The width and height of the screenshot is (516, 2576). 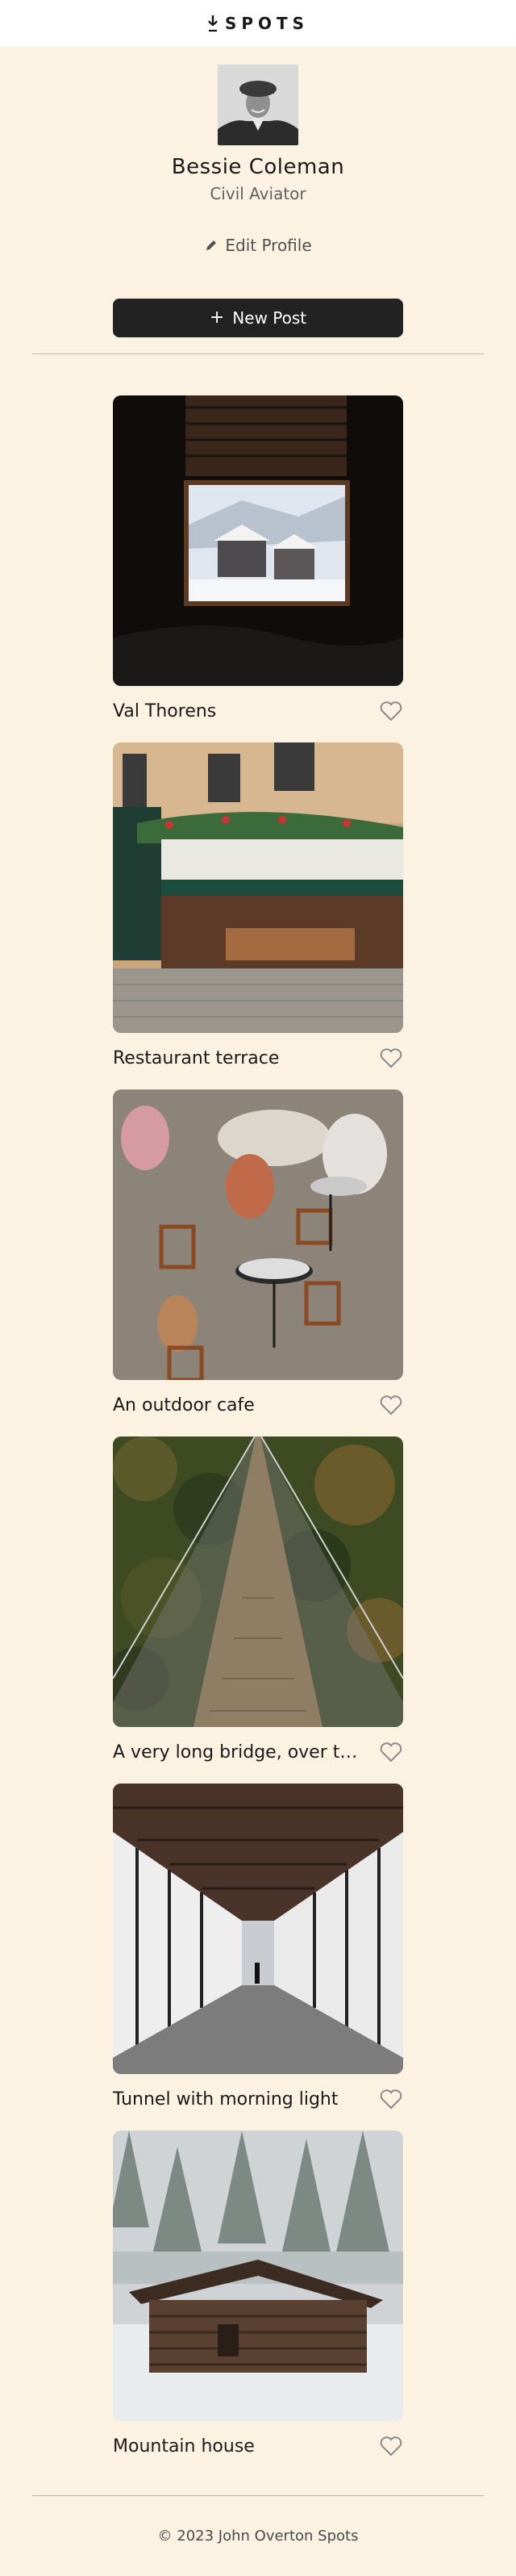 What do you see at coordinates (165, 710) in the screenshot?
I see `card-title: Val Thorens` at bounding box center [165, 710].